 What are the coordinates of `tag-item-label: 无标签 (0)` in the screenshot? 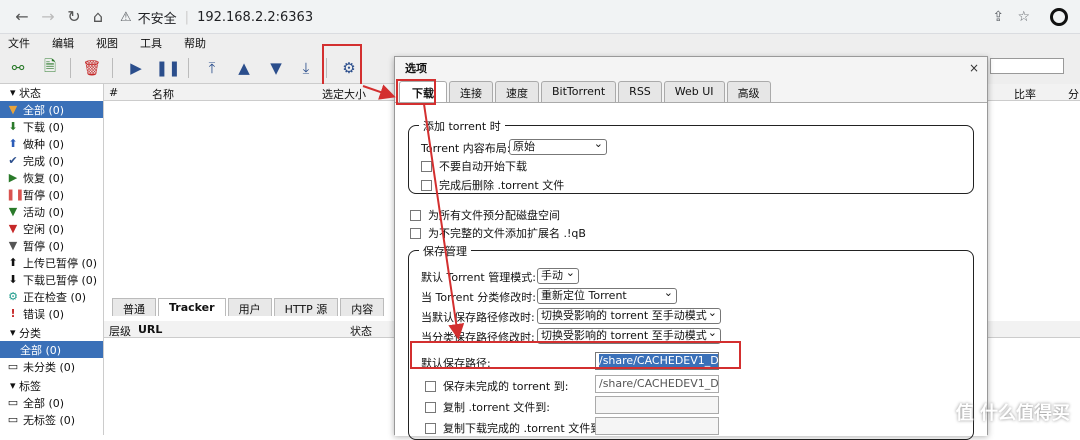 It's located at (49, 420).